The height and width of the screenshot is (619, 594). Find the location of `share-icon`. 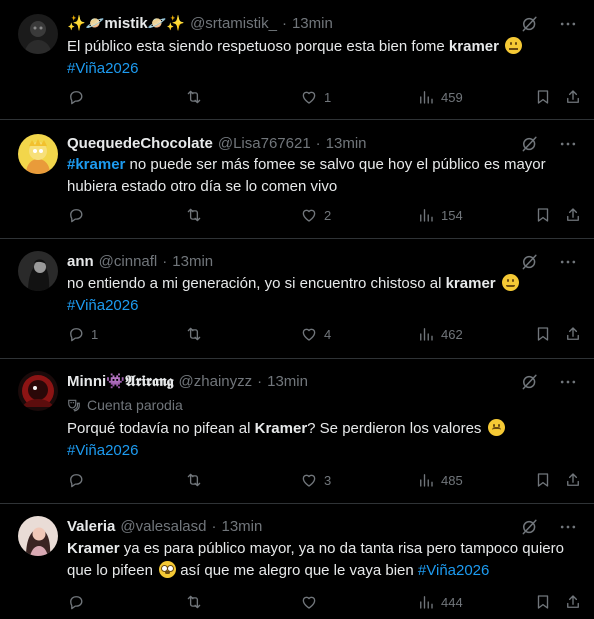

share-icon is located at coordinates (573, 602).